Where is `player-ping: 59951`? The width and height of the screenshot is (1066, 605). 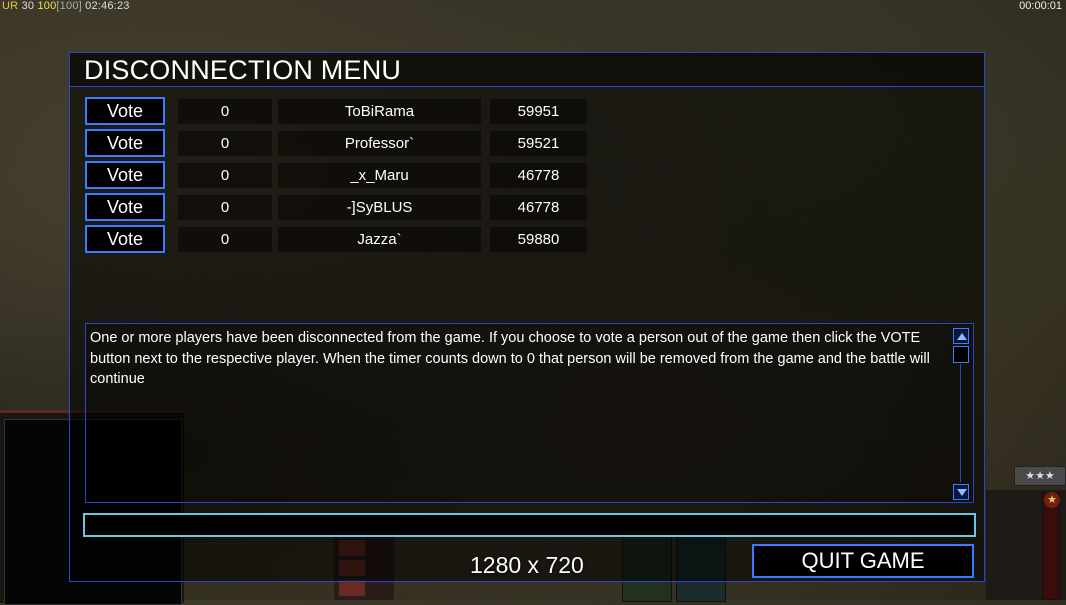
player-ping: 59951 is located at coordinates (538, 111).